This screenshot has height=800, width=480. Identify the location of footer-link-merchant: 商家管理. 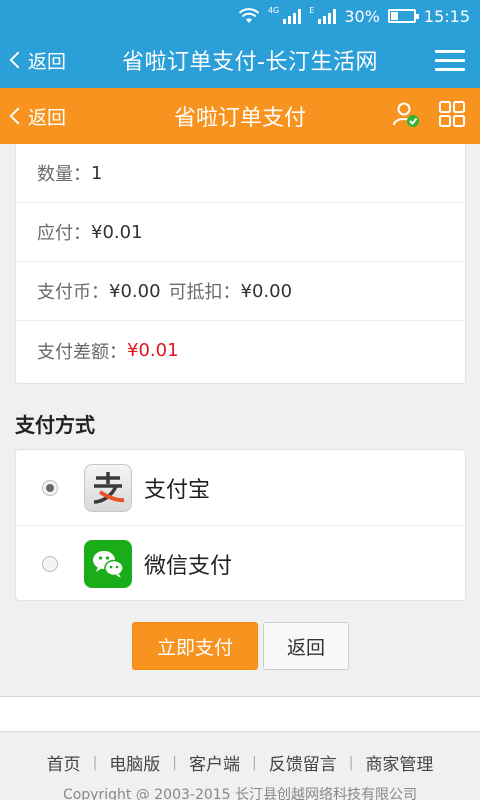
(399, 762).